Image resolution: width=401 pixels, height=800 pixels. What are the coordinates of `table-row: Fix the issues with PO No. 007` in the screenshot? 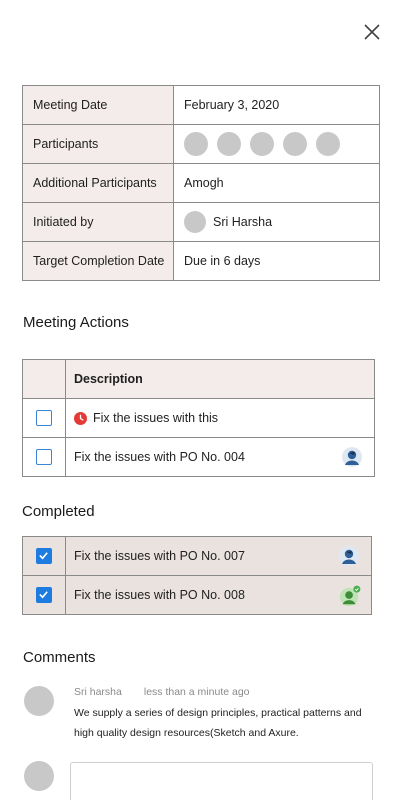 It's located at (197, 556).